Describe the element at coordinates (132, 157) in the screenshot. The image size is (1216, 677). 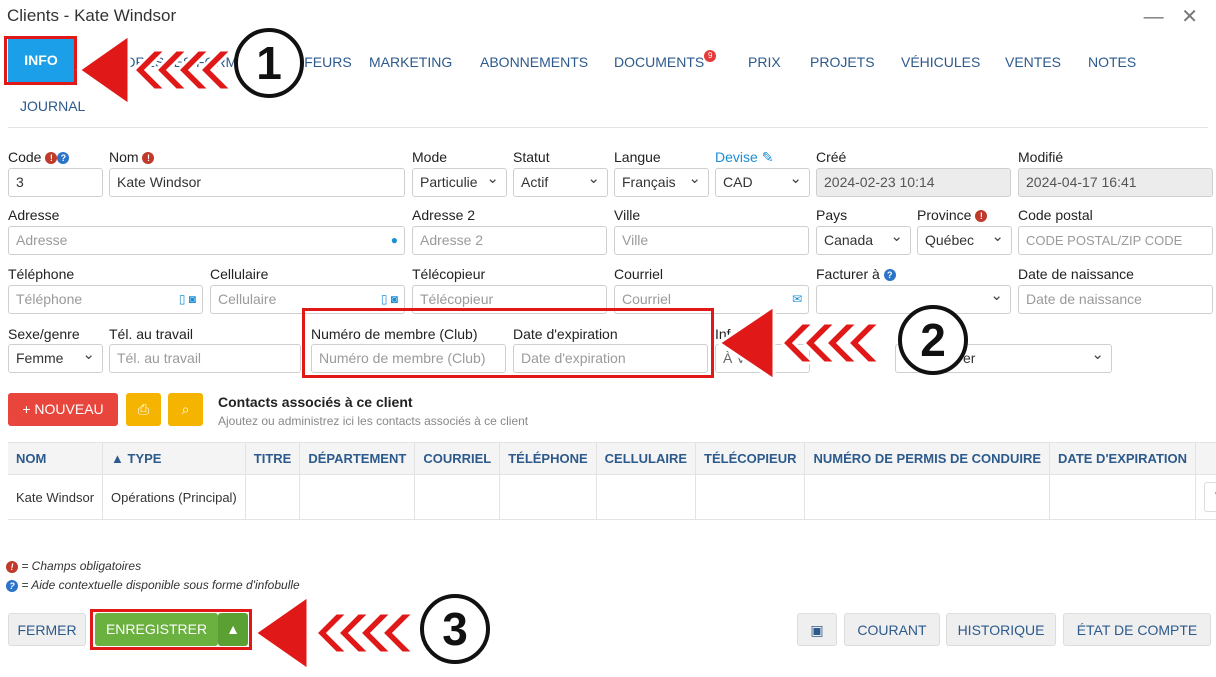
I see `nom-label: Nom !` at that location.